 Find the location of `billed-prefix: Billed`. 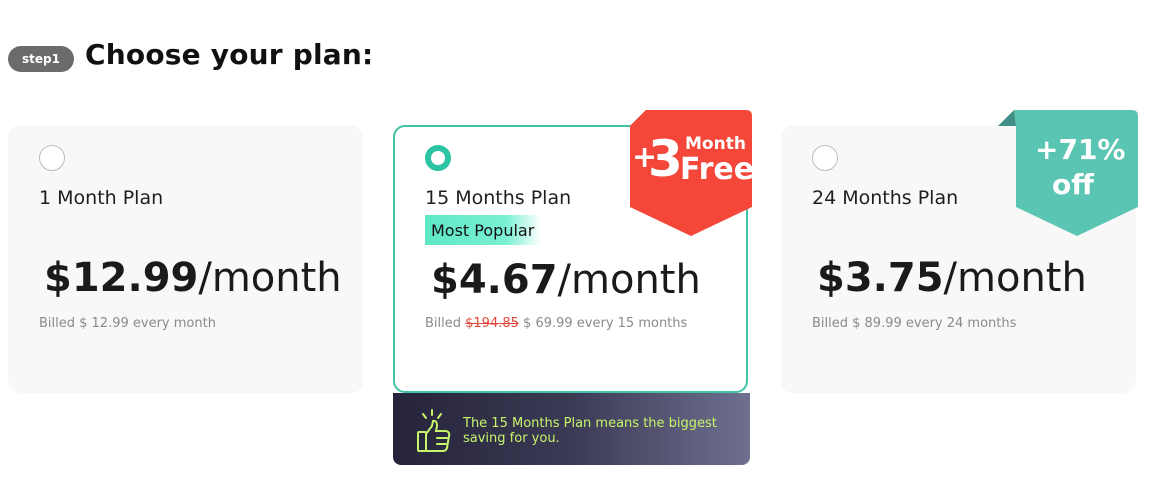

billed-prefix: Billed is located at coordinates (445, 323).